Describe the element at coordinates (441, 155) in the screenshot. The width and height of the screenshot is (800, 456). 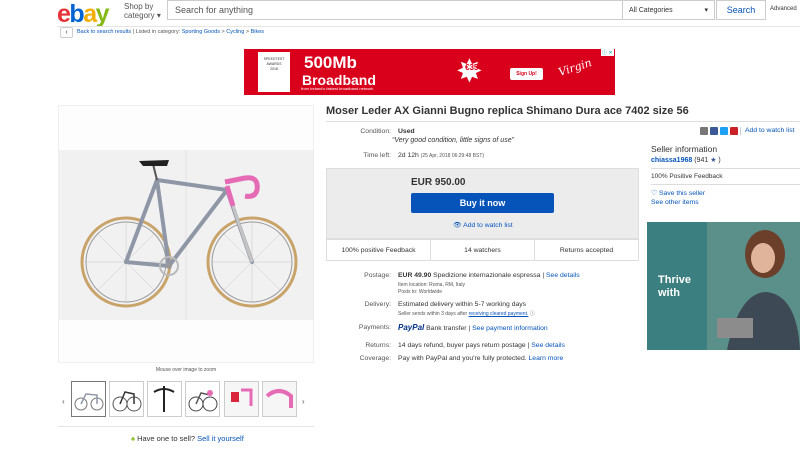
I see `time-left-value: 2d 12h (25 Apr, 2018 06:29:48 BST)` at that location.